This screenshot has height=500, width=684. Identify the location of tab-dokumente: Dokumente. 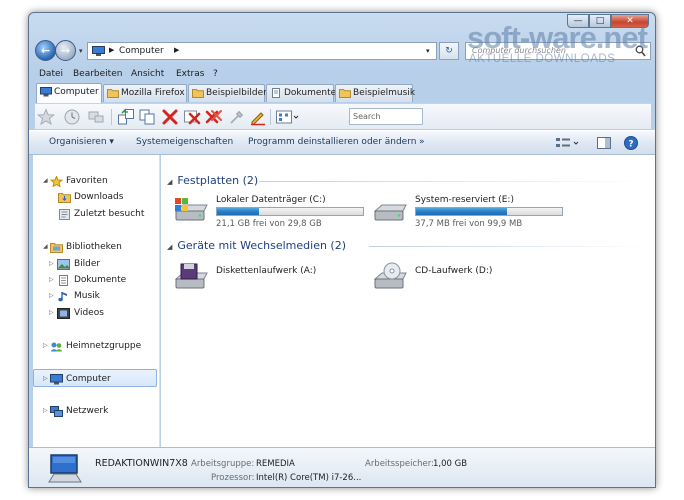
(301, 93).